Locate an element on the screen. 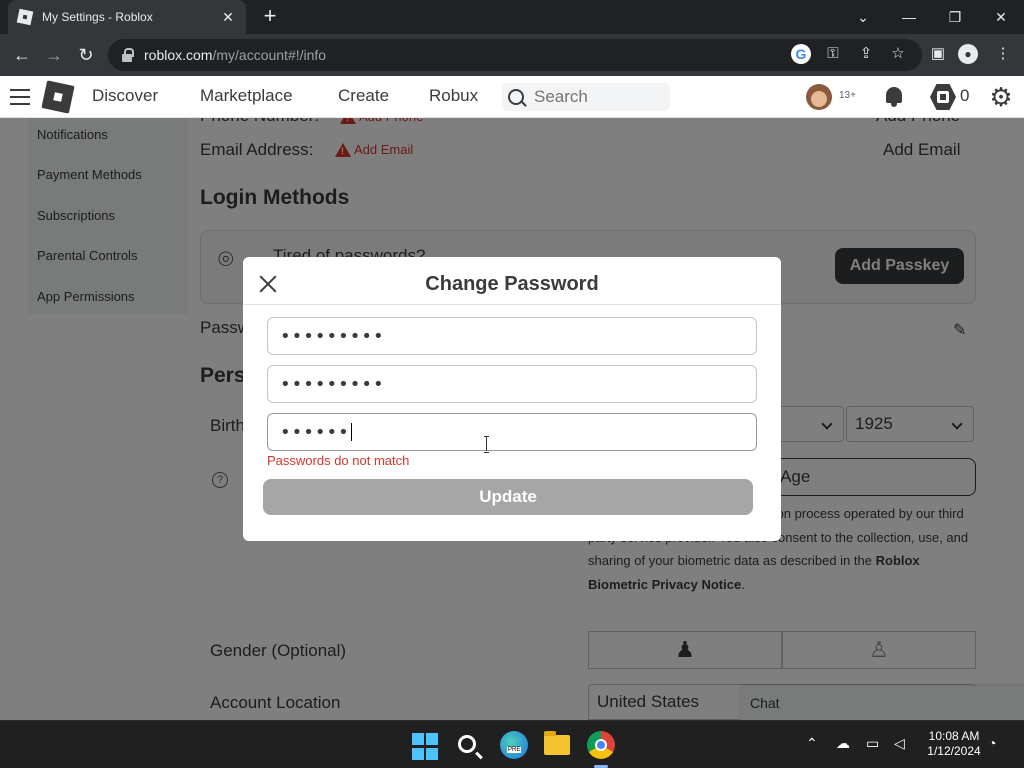  profile-icon: ● is located at coordinates (968, 54).